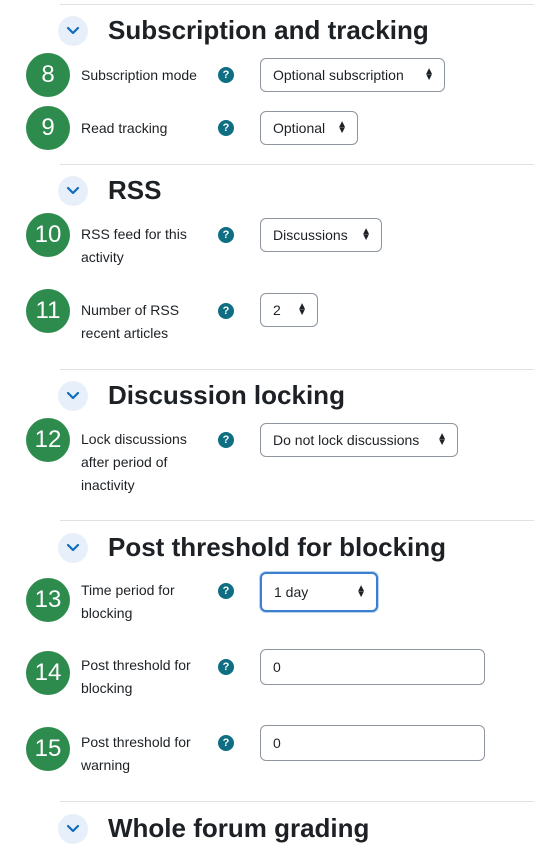  Describe the element at coordinates (289, 310) in the screenshot. I see `rss-articles-select: 2 ▲ ▼` at that location.